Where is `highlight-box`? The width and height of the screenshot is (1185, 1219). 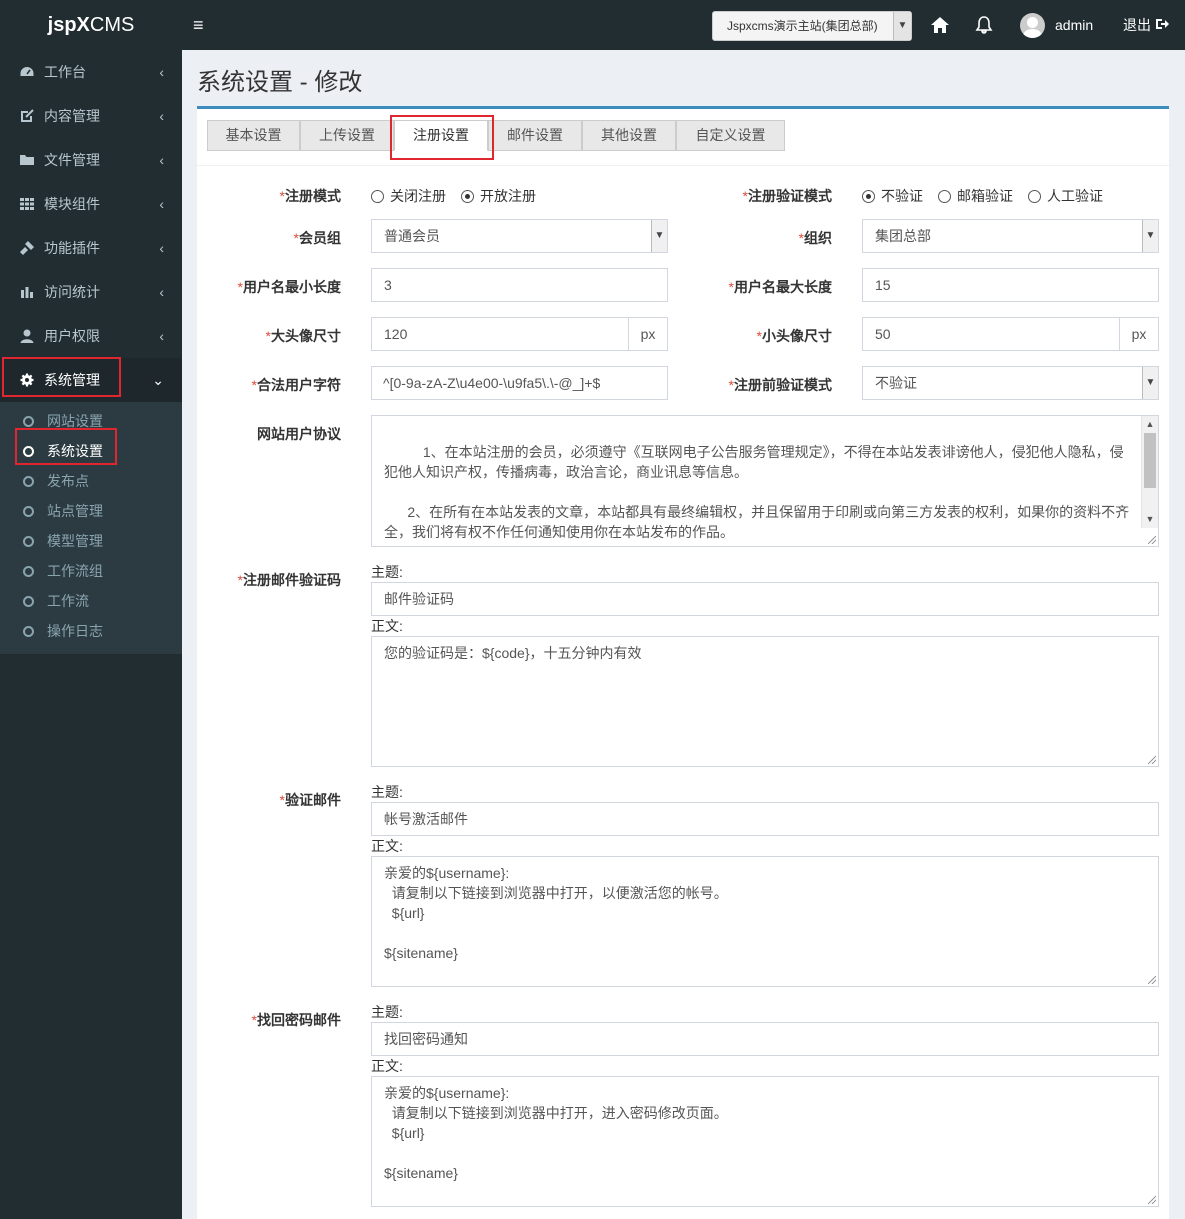 highlight-box is located at coordinates (61, 377).